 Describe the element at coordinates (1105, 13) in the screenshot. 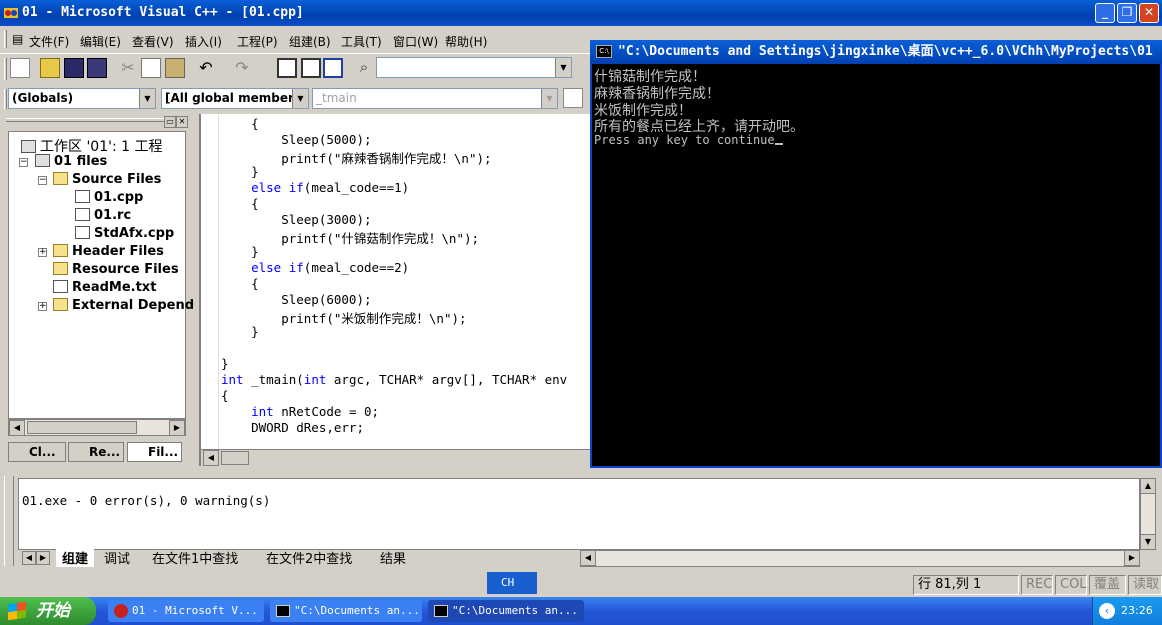

I see `minimize-button: _` at that location.